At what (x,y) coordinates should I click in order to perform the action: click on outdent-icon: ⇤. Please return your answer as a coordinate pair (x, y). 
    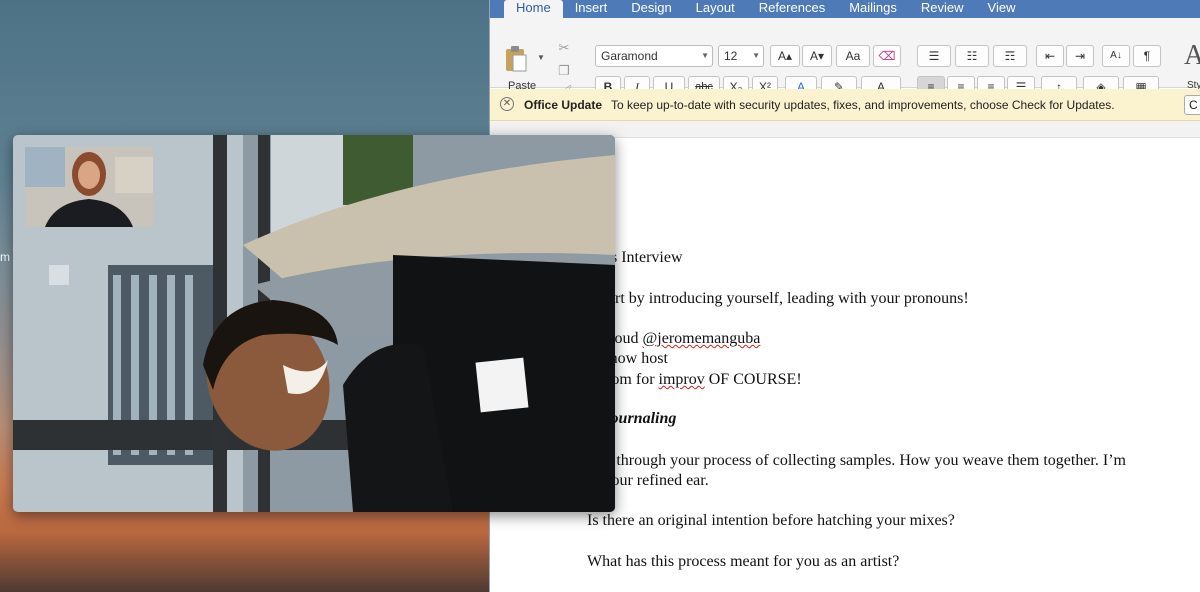
    Looking at the image, I should click on (1050, 56).